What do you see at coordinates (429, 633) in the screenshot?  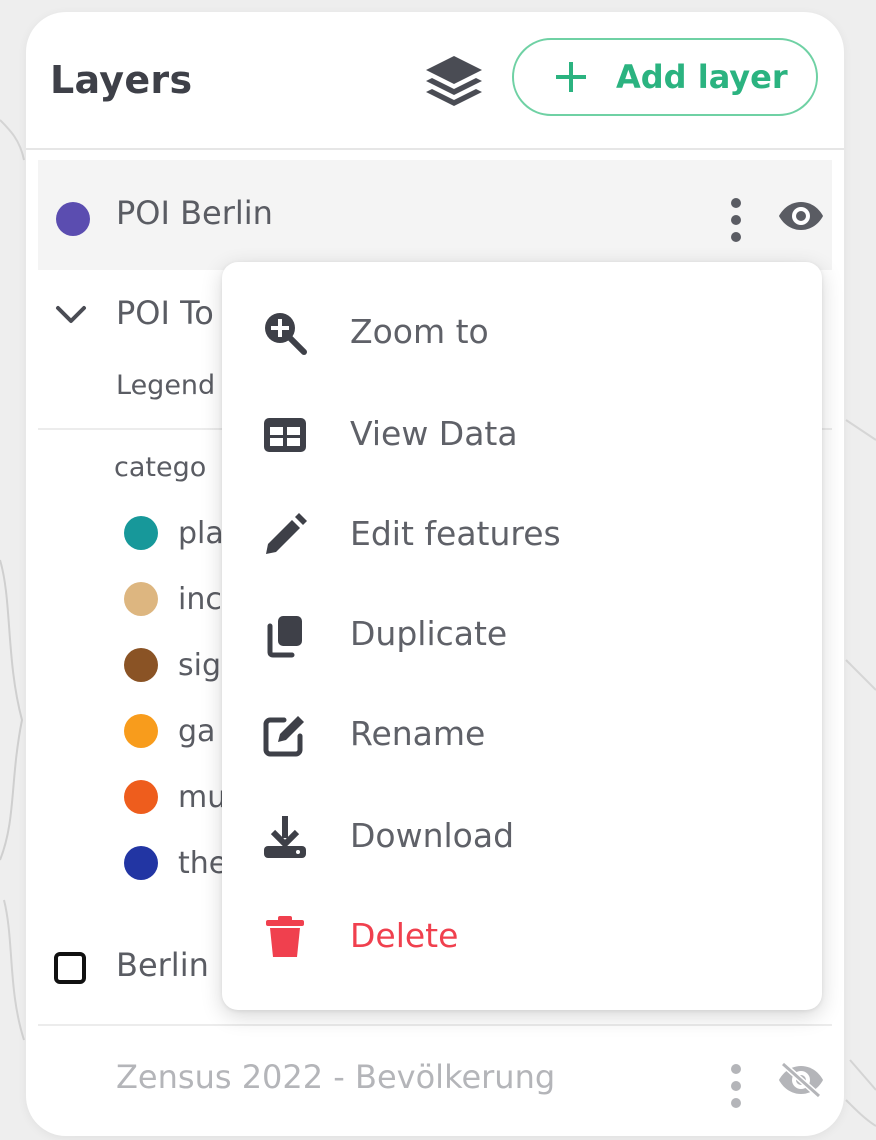 I see `menu-item-label: Duplicate` at bounding box center [429, 633].